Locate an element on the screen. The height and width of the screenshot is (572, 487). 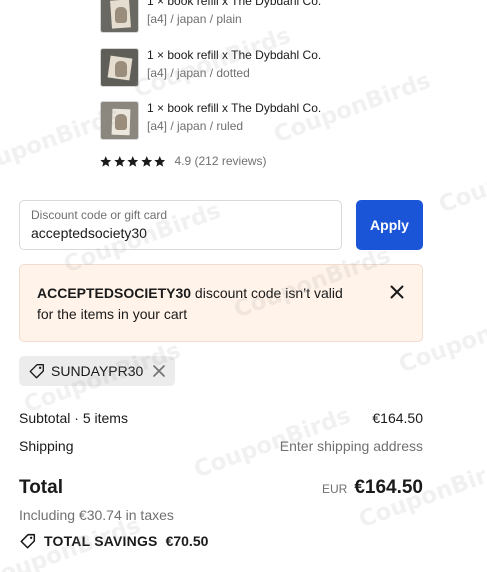
total-savings: TOTAL SAVINGS €70.50 is located at coordinates (113, 541).